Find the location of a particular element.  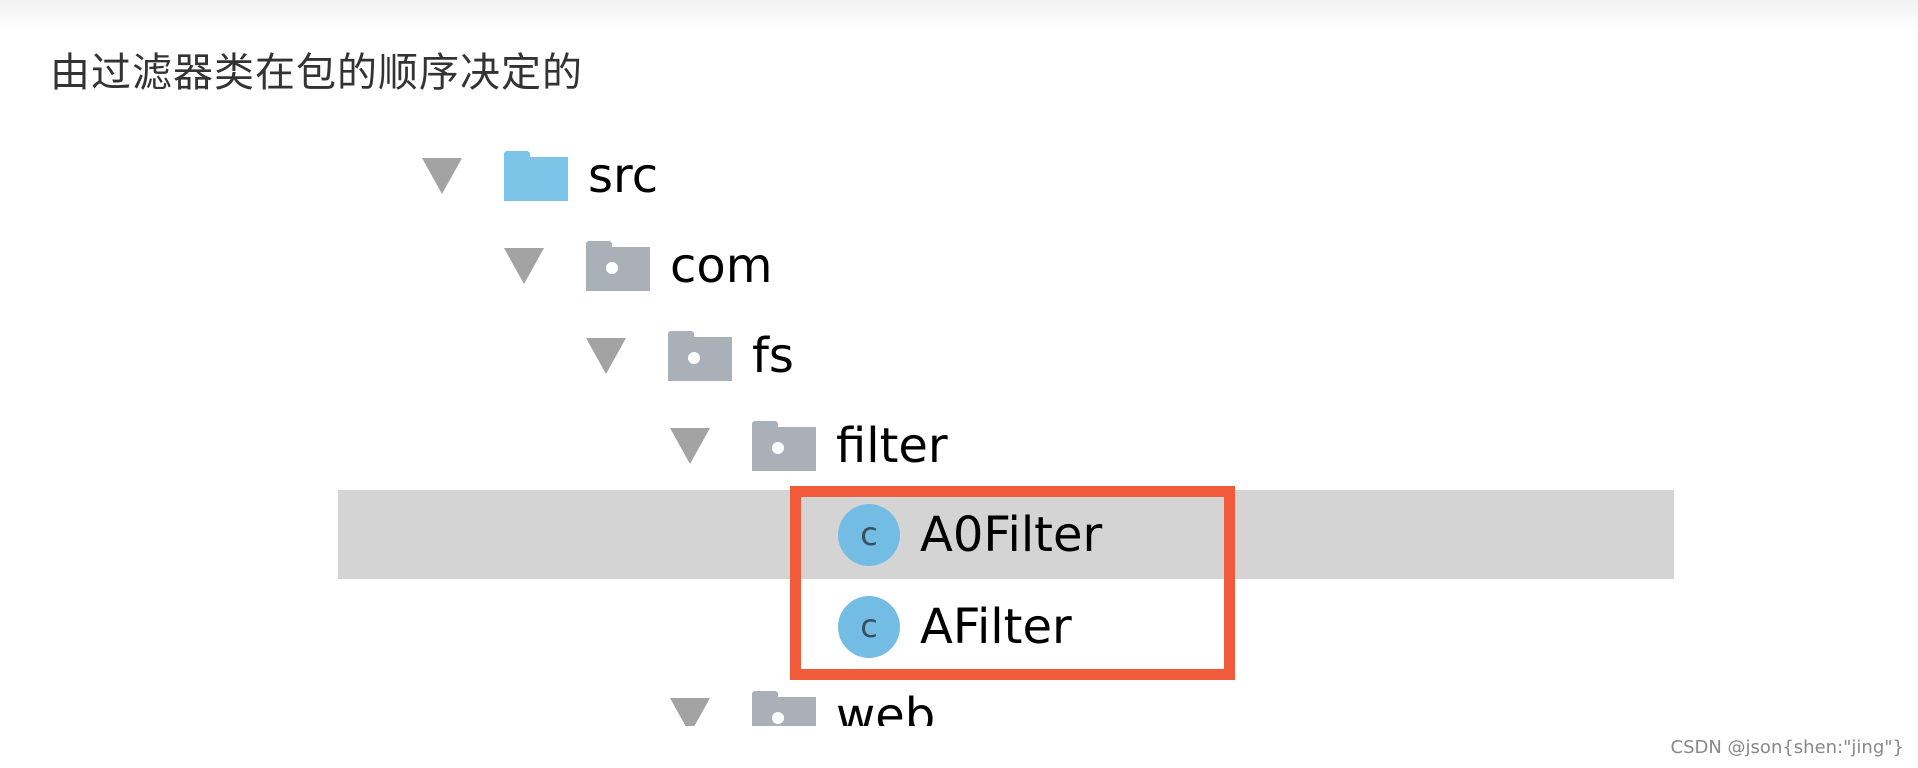

tree-node-com: com is located at coordinates (638, 266).